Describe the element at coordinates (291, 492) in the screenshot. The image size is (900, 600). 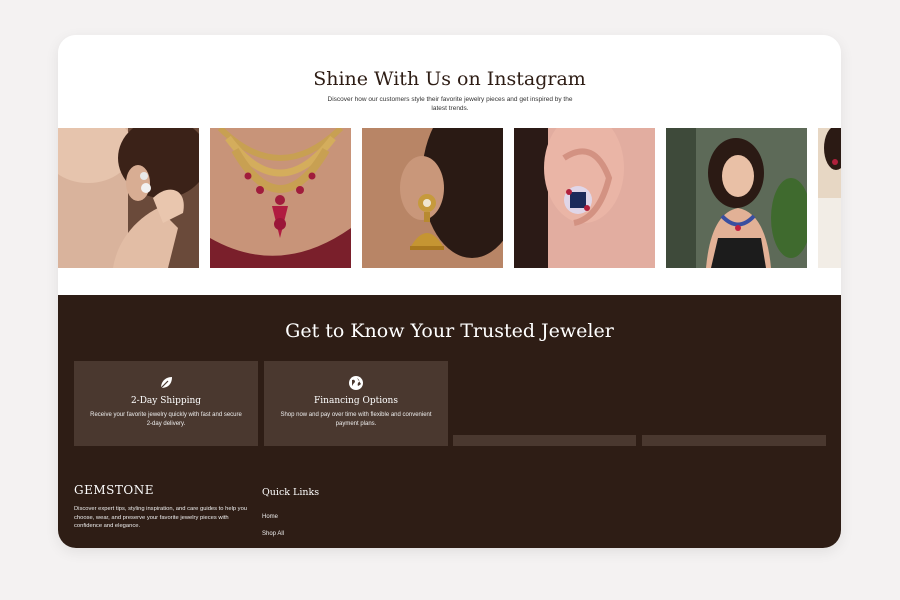
I see `quick-links-title: Quick Links` at that location.